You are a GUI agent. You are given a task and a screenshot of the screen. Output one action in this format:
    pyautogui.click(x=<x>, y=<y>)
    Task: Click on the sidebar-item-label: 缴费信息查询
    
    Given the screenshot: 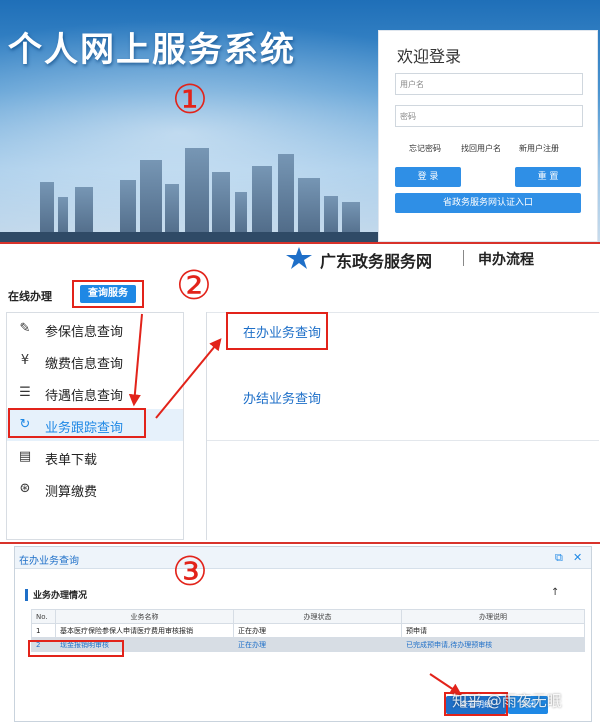 What is the action you would take?
    pyautogui.click(x=84, y=364)
    